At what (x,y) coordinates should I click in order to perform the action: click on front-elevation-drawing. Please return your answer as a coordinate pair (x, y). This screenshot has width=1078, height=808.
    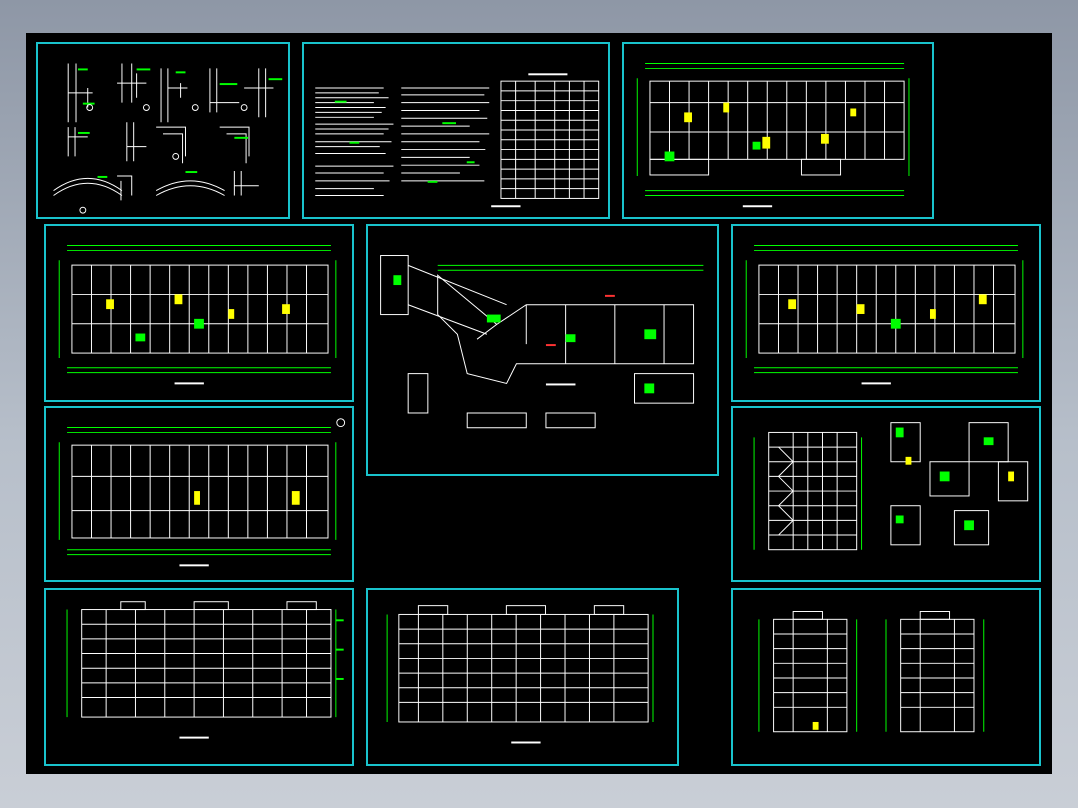
    Looking at the image, I should click on (205, 670).